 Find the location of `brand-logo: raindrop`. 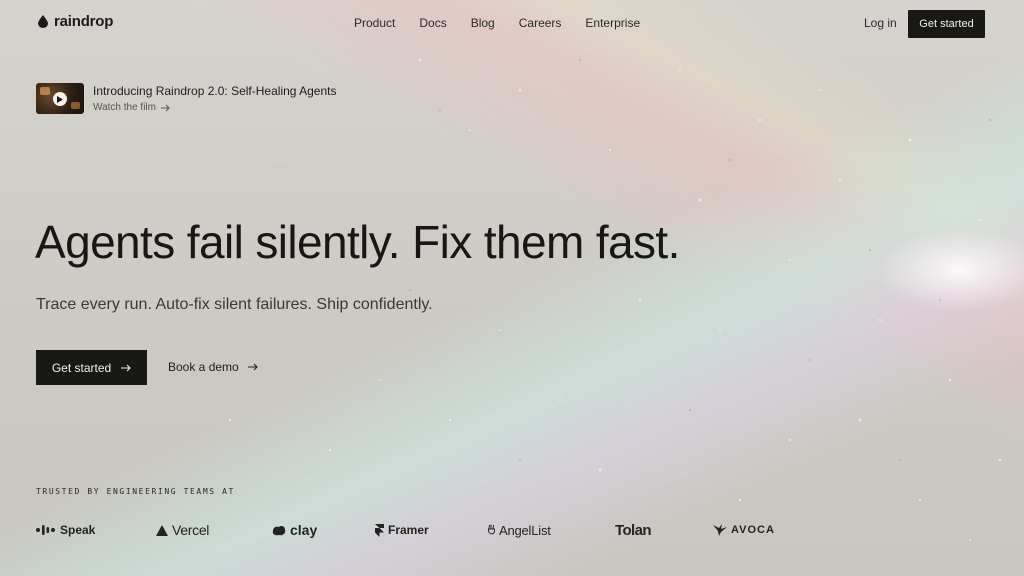

brand-logo: raindrop is located at coordinates (75, 21).